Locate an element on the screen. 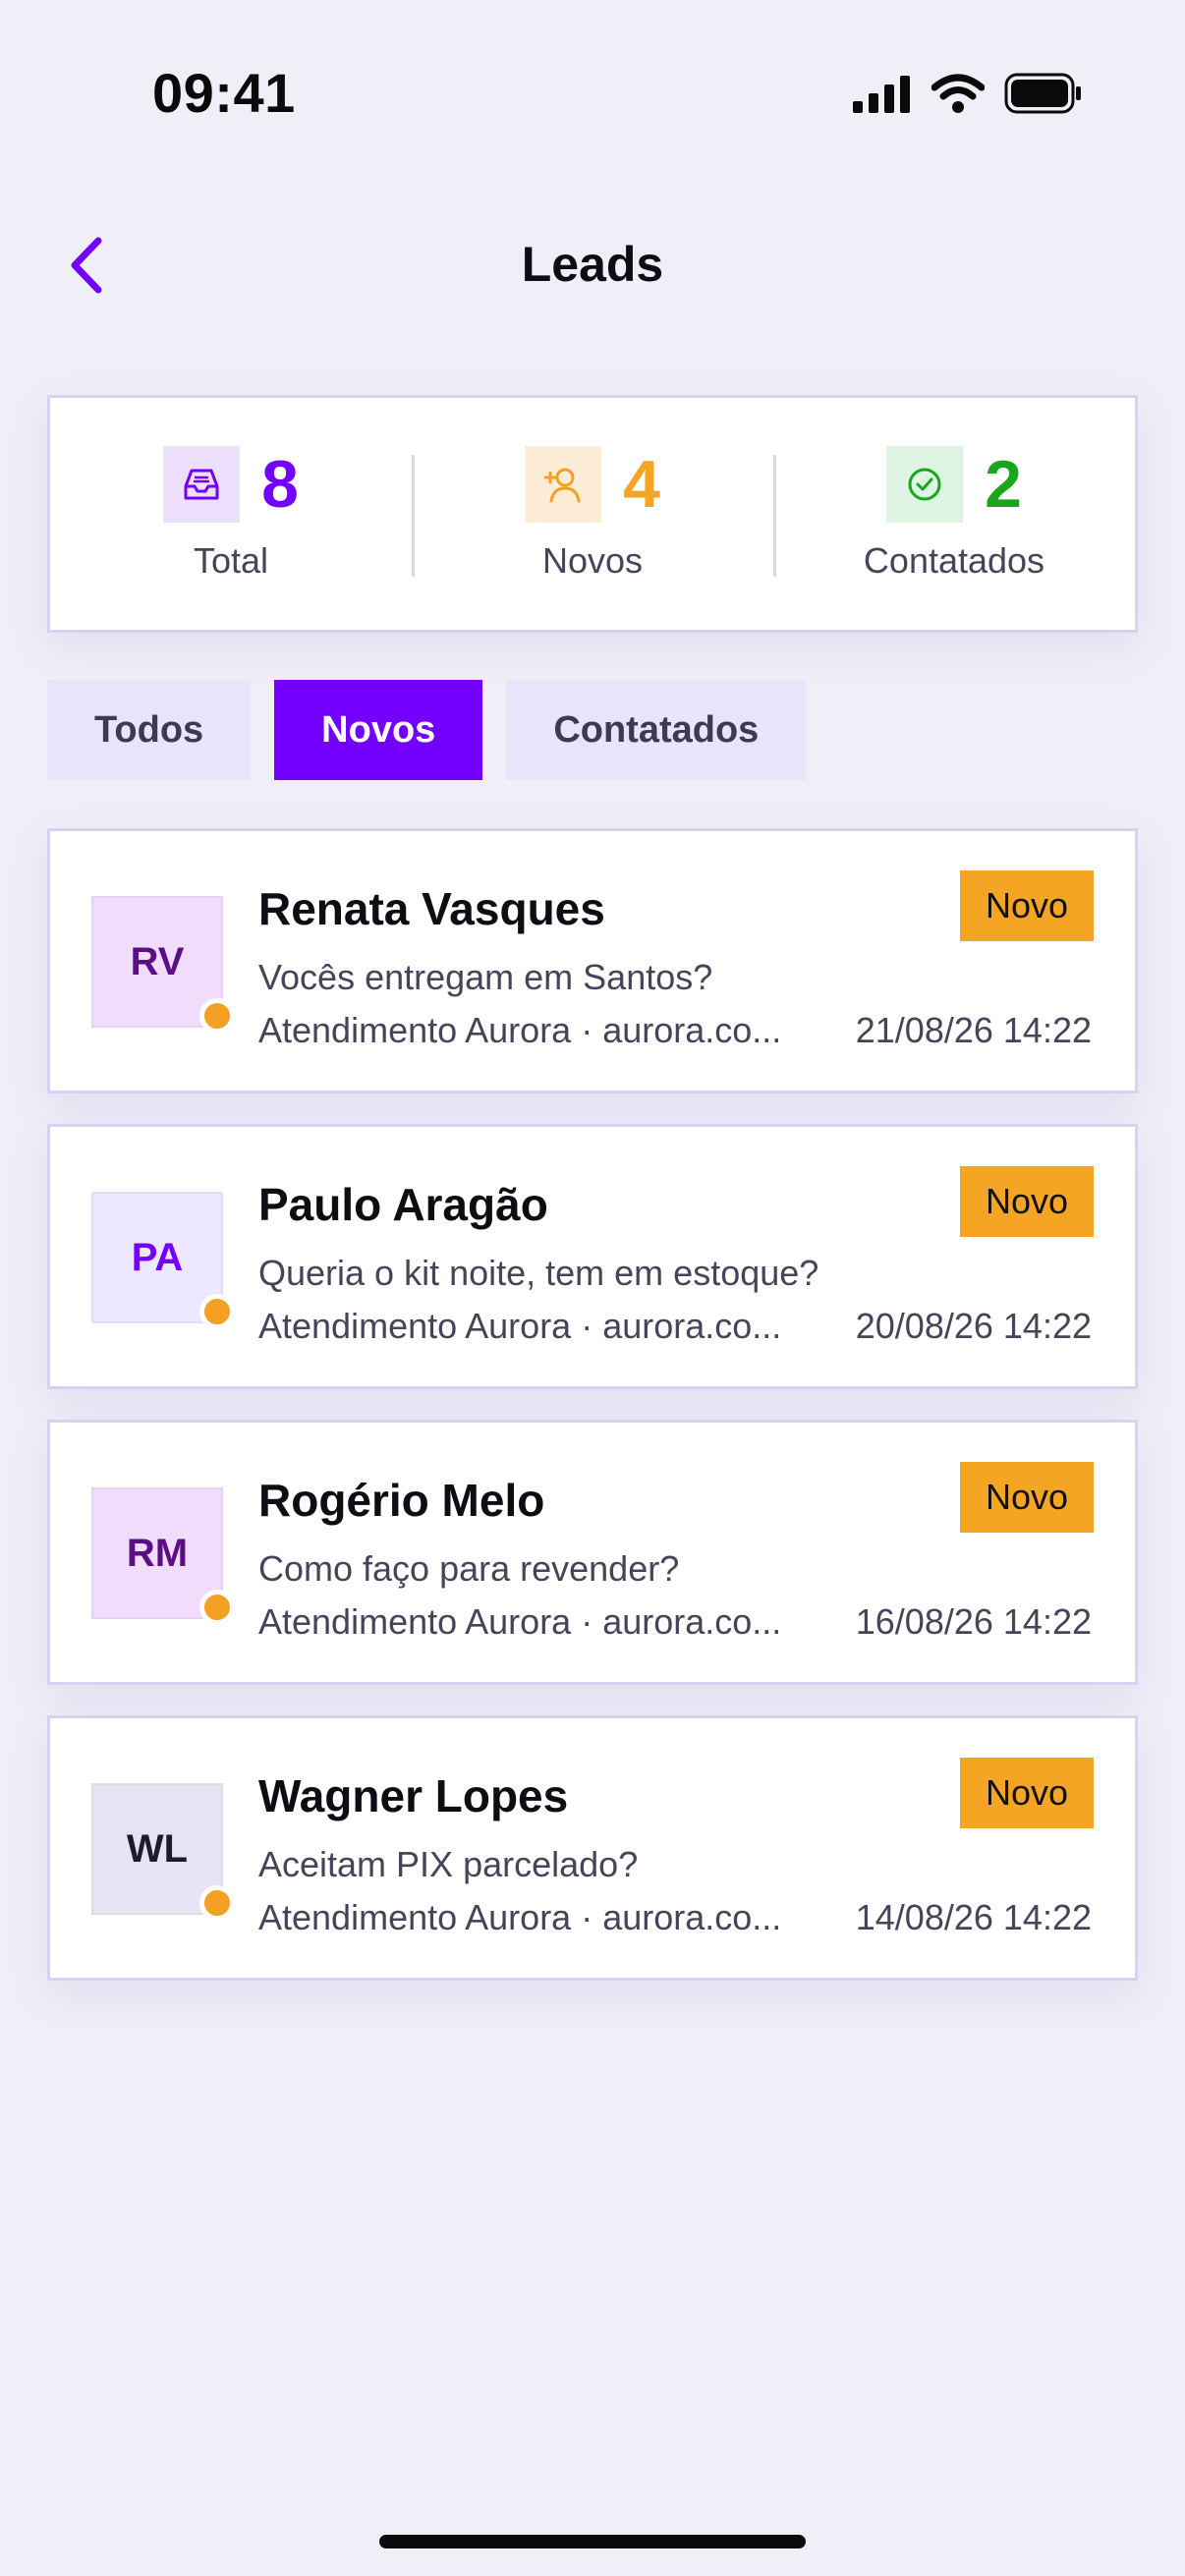 This screenshot has height=2576, width=1185. status-time: 09:41 is located at coordinates (224, 93).